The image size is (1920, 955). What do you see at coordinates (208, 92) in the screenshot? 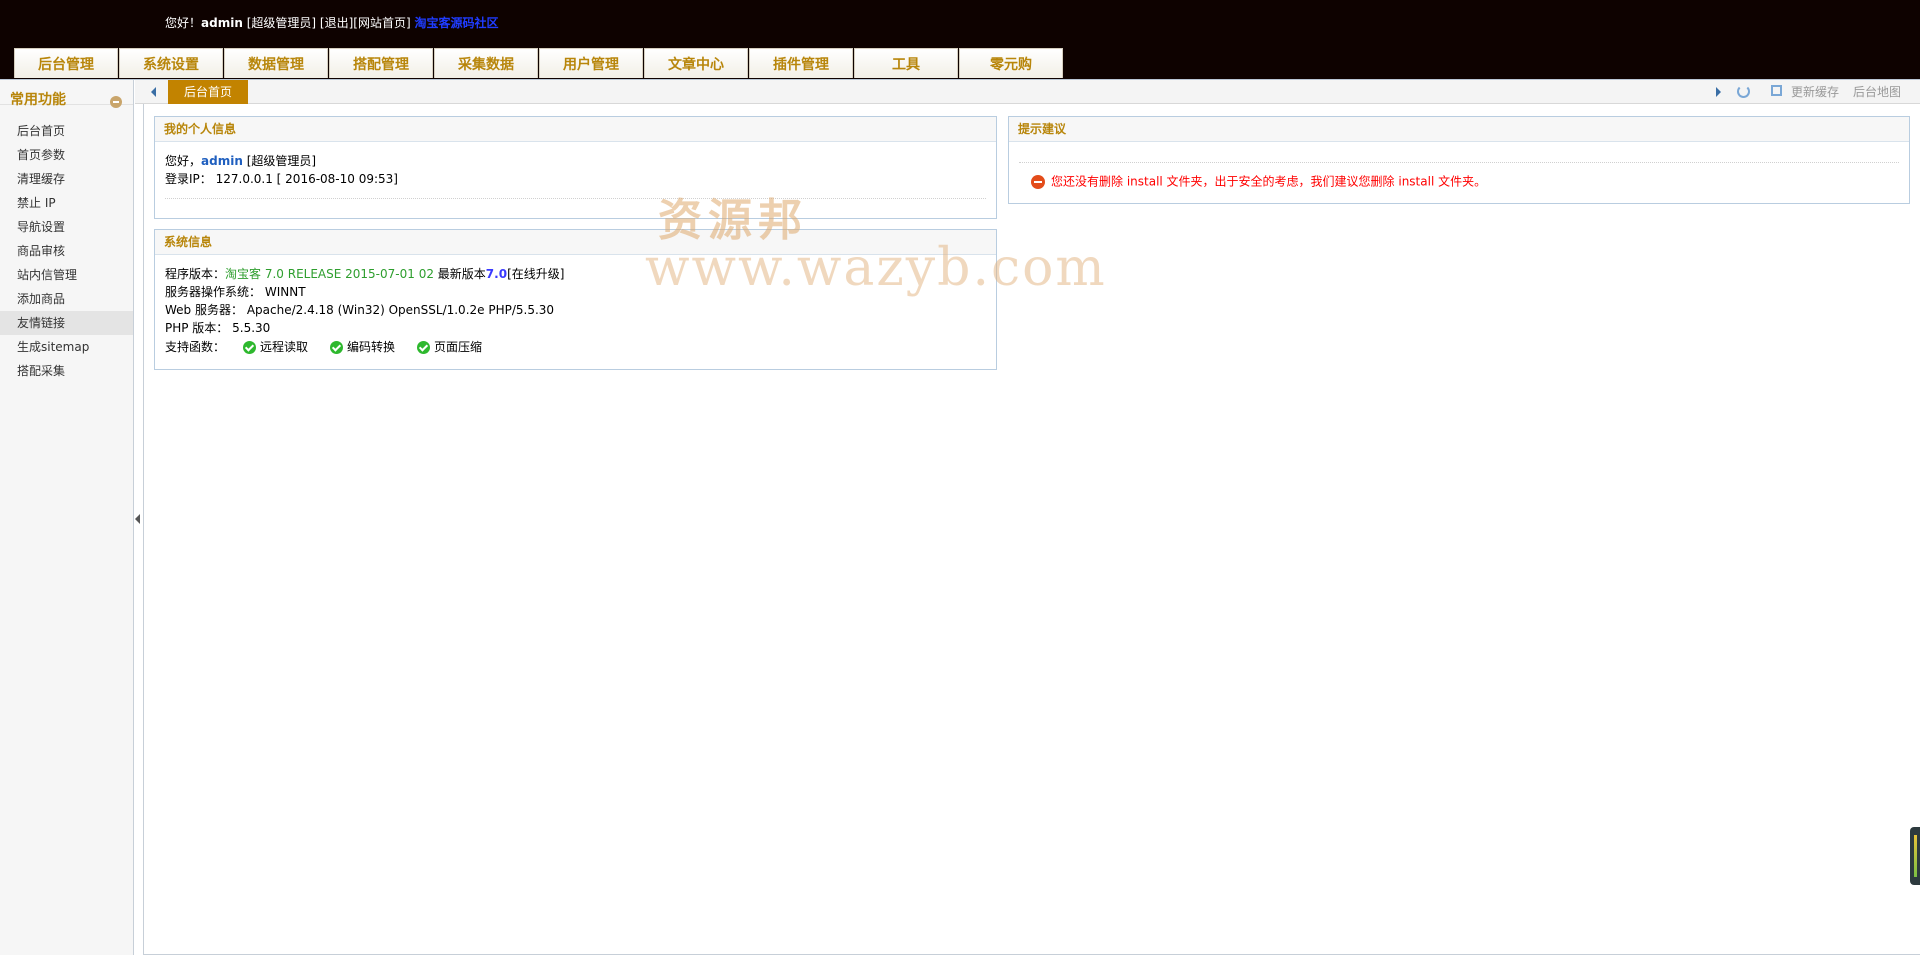
I see `tab-backend-home: 后台首页` at bounding box center [208, 92].